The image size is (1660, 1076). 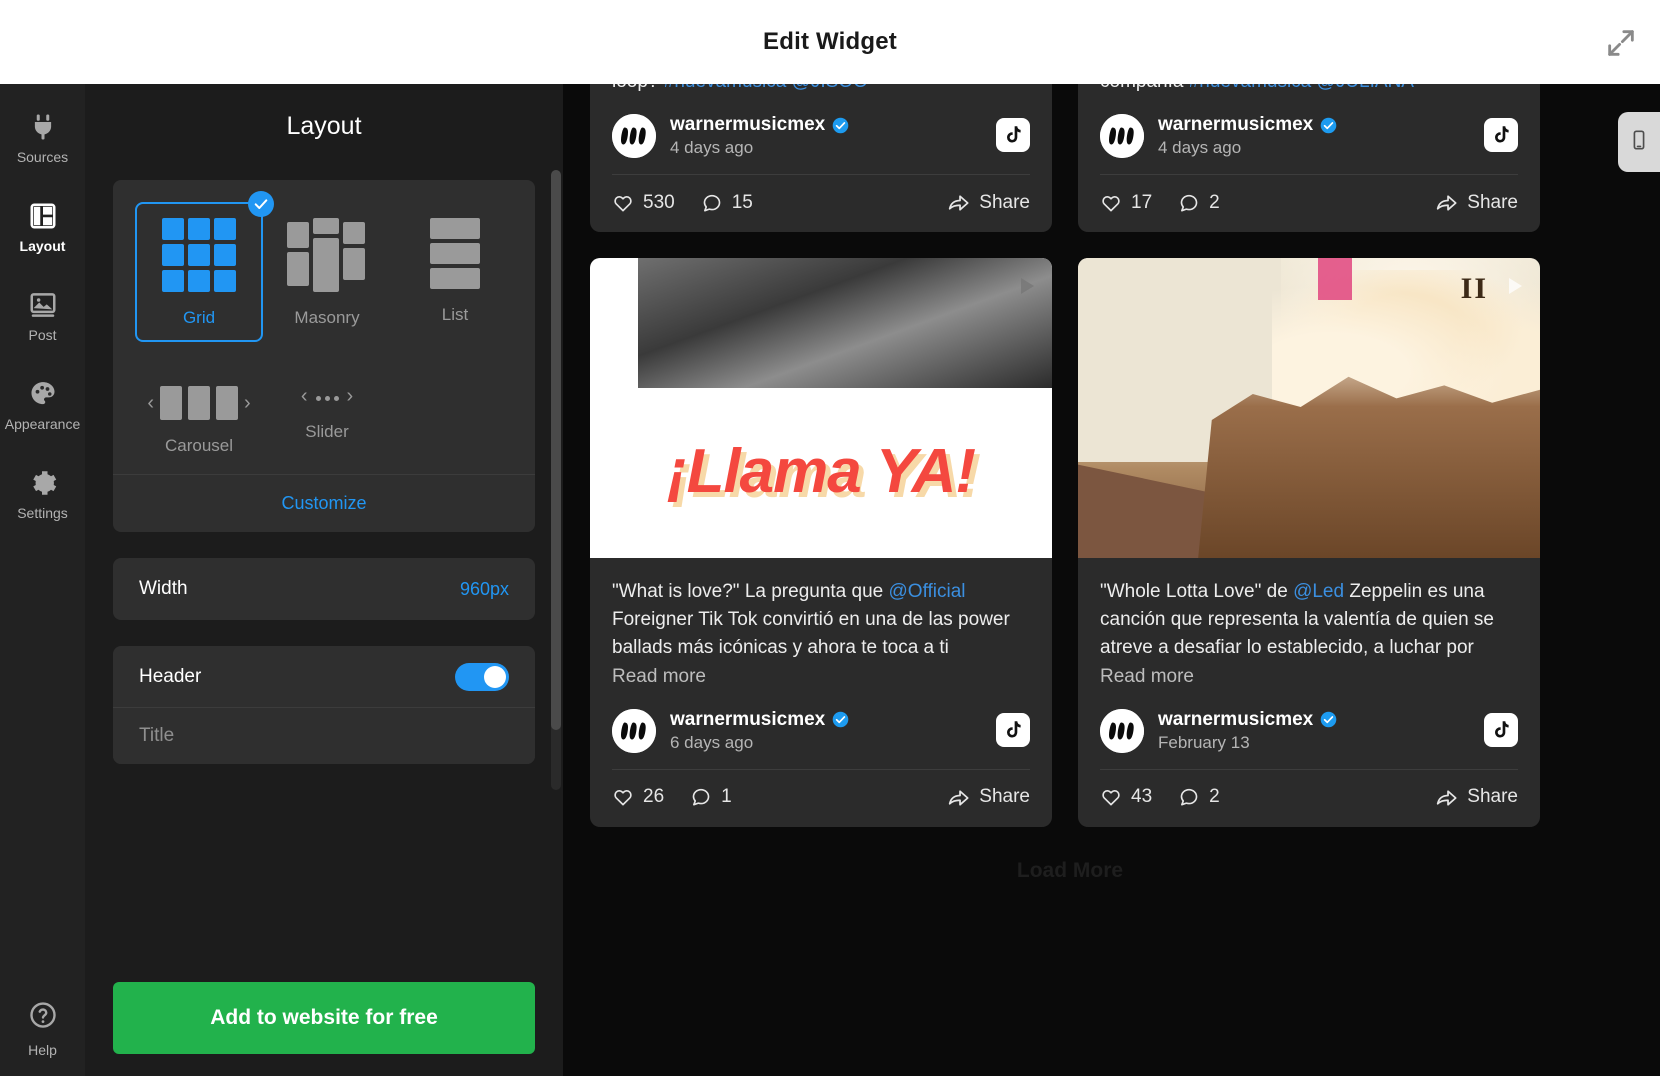 What do you see at coordinates (199, 255) in the screenshot?
I see `grid-thumb-icon` at bounding box center [199, 255].